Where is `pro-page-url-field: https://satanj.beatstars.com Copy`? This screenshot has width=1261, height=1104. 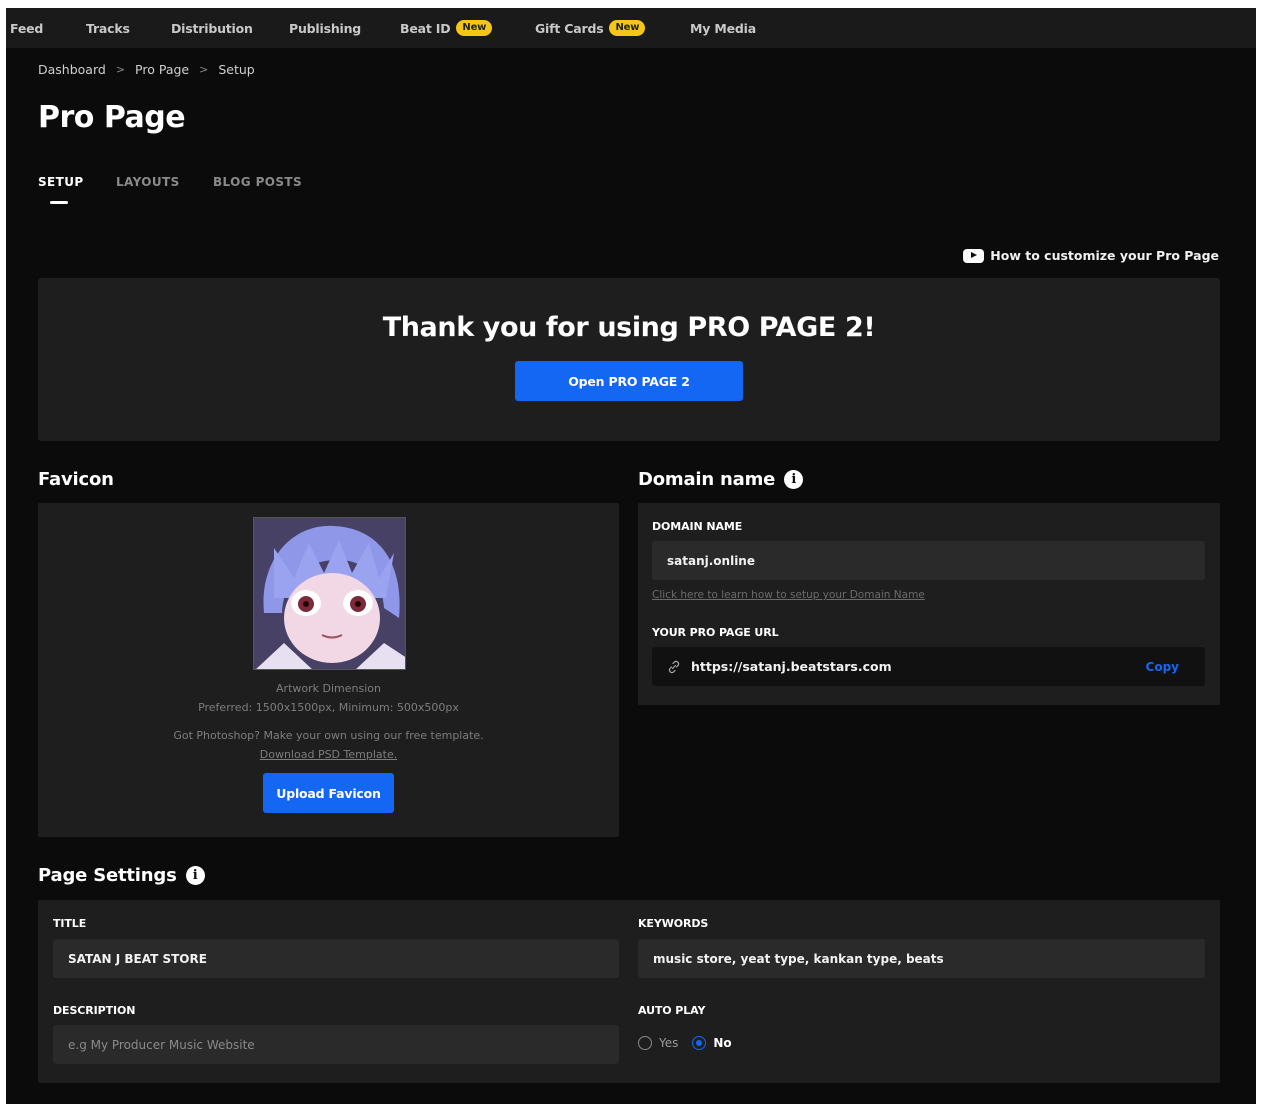 pro-page-url-field: https://satanj.beatstars.com Copy is located at coordinates (928, 666).